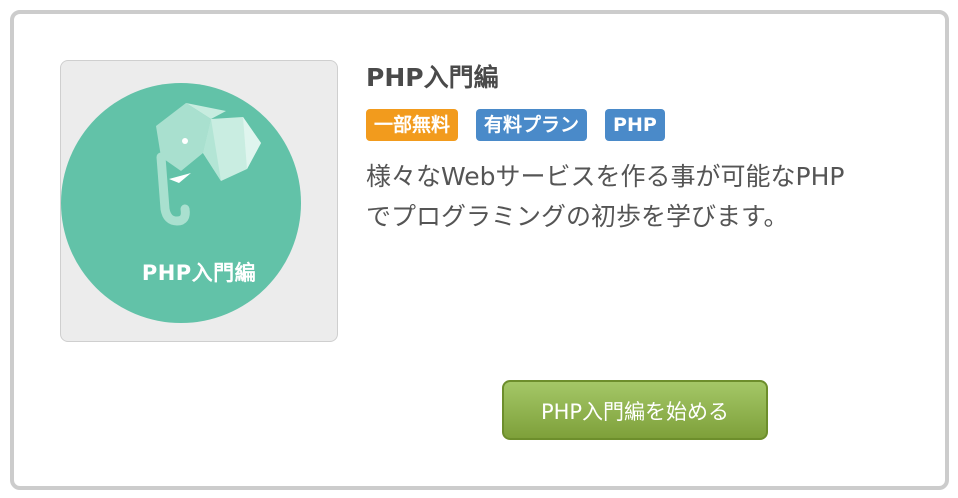 The width and height of the screenshot is (958, 498). What do you see at coordinates (646, 197) in the screenshot?
I see `course-description: 様々なWebサービスを作る事が可能なPHP でプログラミングの初歩を学びます。` at bounding box center [646, 197].